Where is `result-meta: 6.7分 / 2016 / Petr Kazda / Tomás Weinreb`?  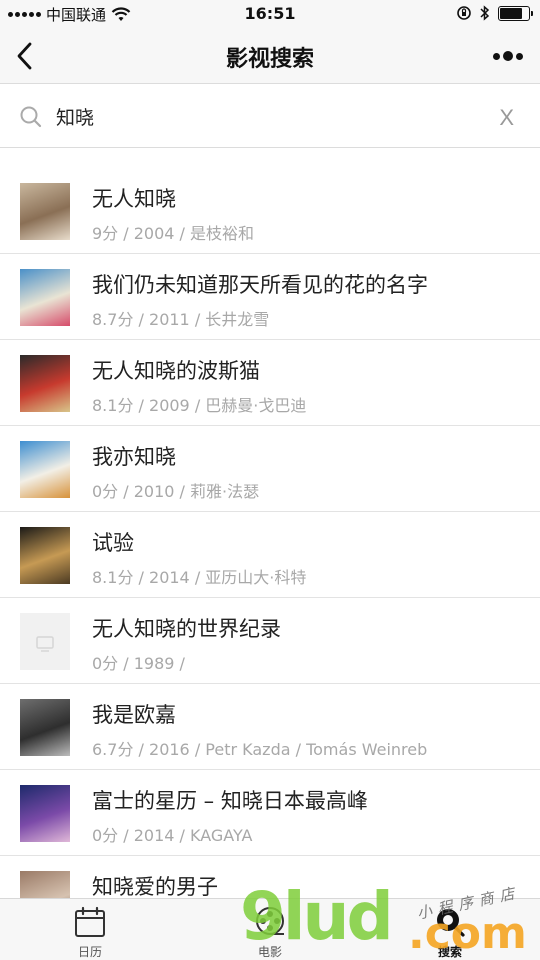 result-meta: 6.7分 / 2016 / Petr Kazda / Tomás Weinreb is located at coordinates (260, 749).